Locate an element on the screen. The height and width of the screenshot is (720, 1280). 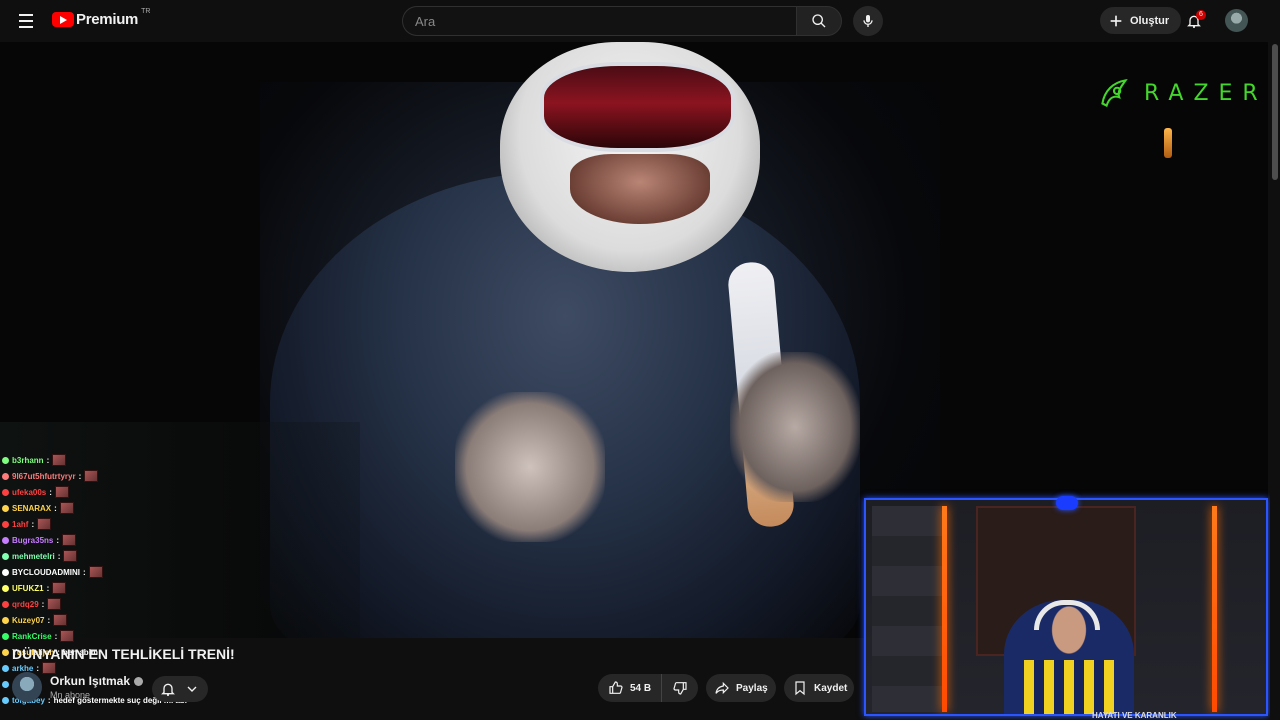
like-count: 54 B is located at coordinates (641, 688).